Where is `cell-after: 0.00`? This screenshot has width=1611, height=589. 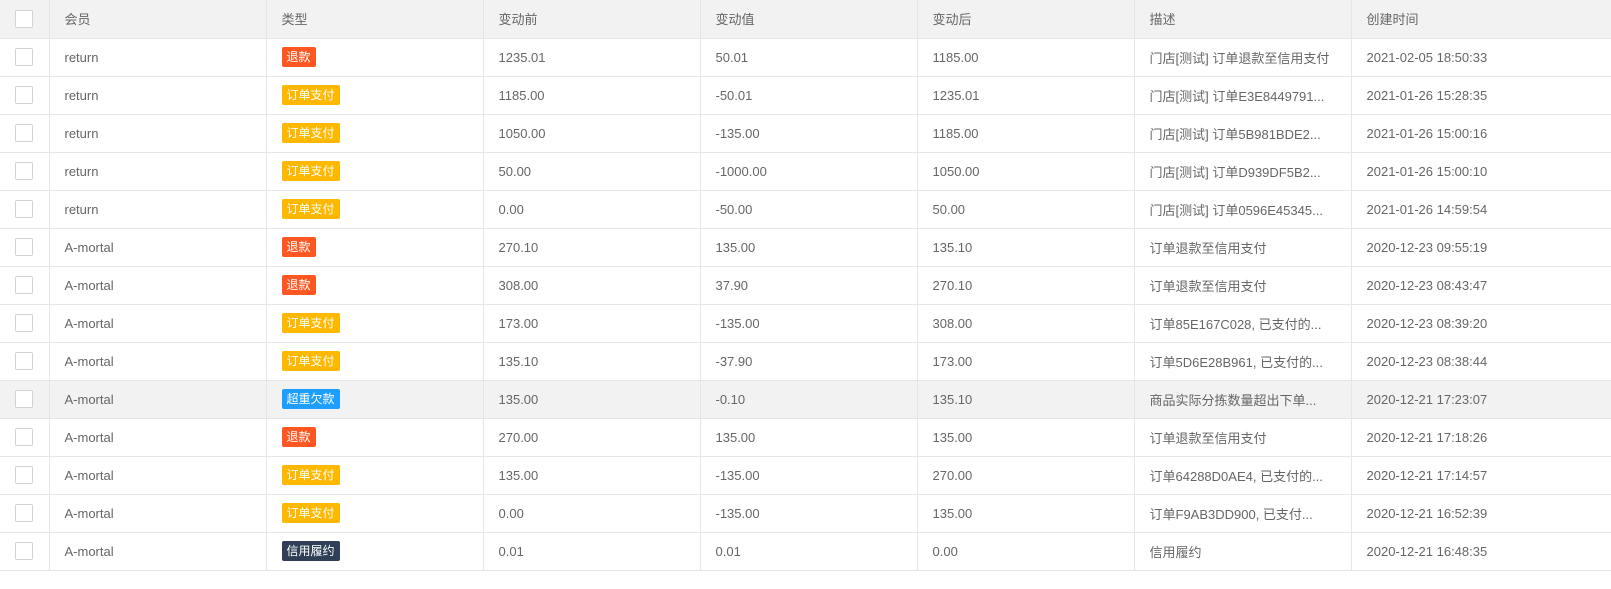
cell-after: 0.00 is located at coordinates (1026, 551).